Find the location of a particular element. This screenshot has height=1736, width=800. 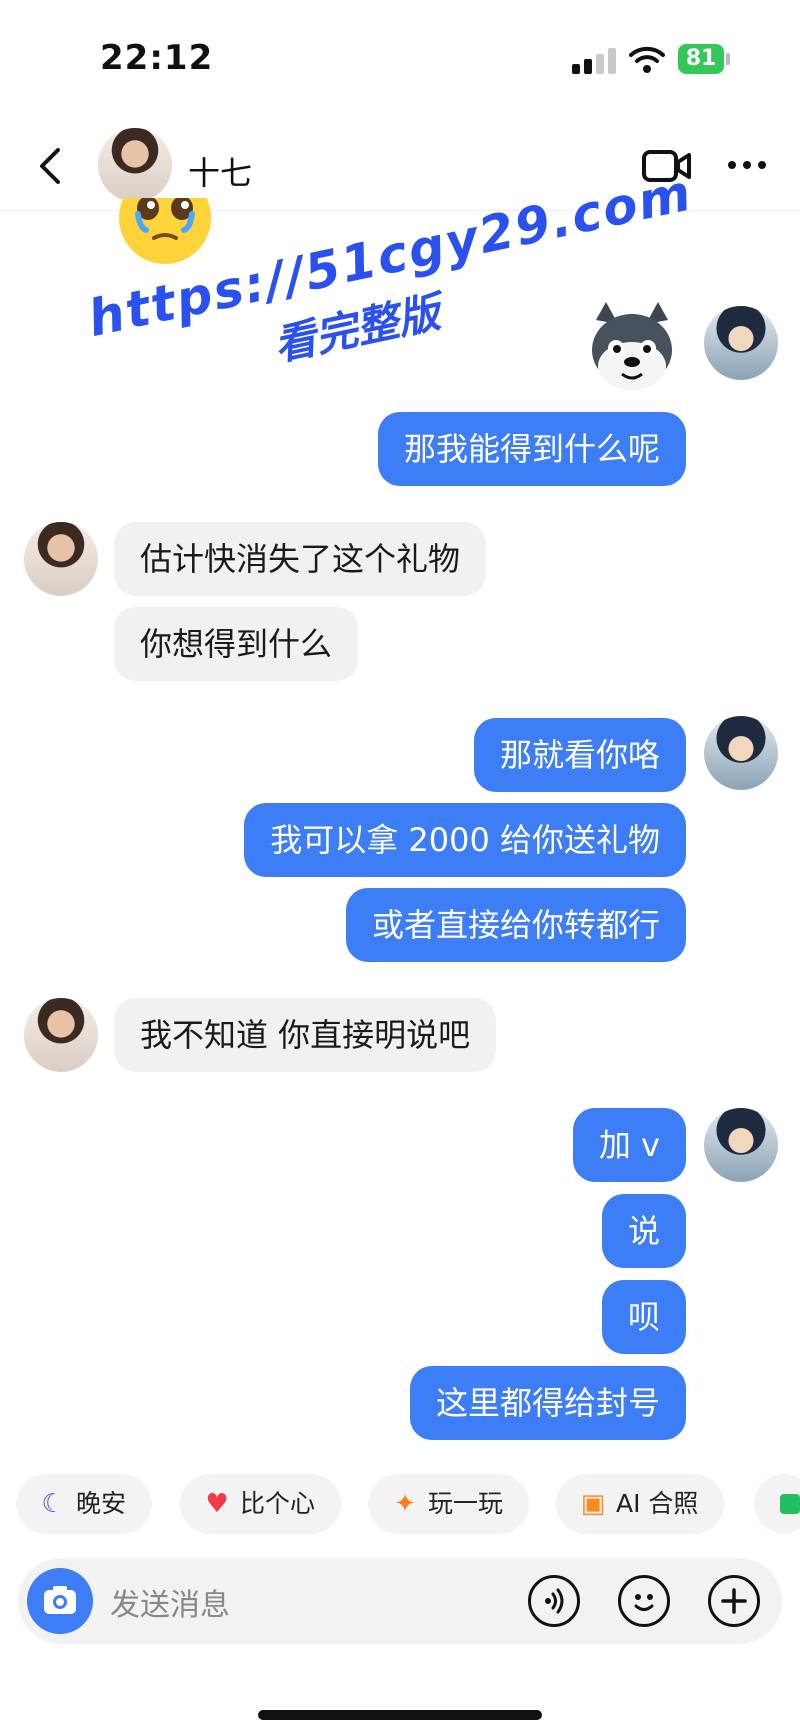

message-bubble-out: 这里都得给封号 is located at coordinates (547, 1403).